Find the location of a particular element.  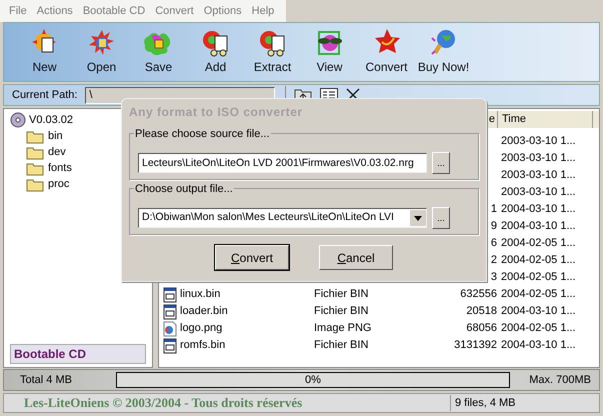

file-size: 632556 is located at coordinates (478, 294).